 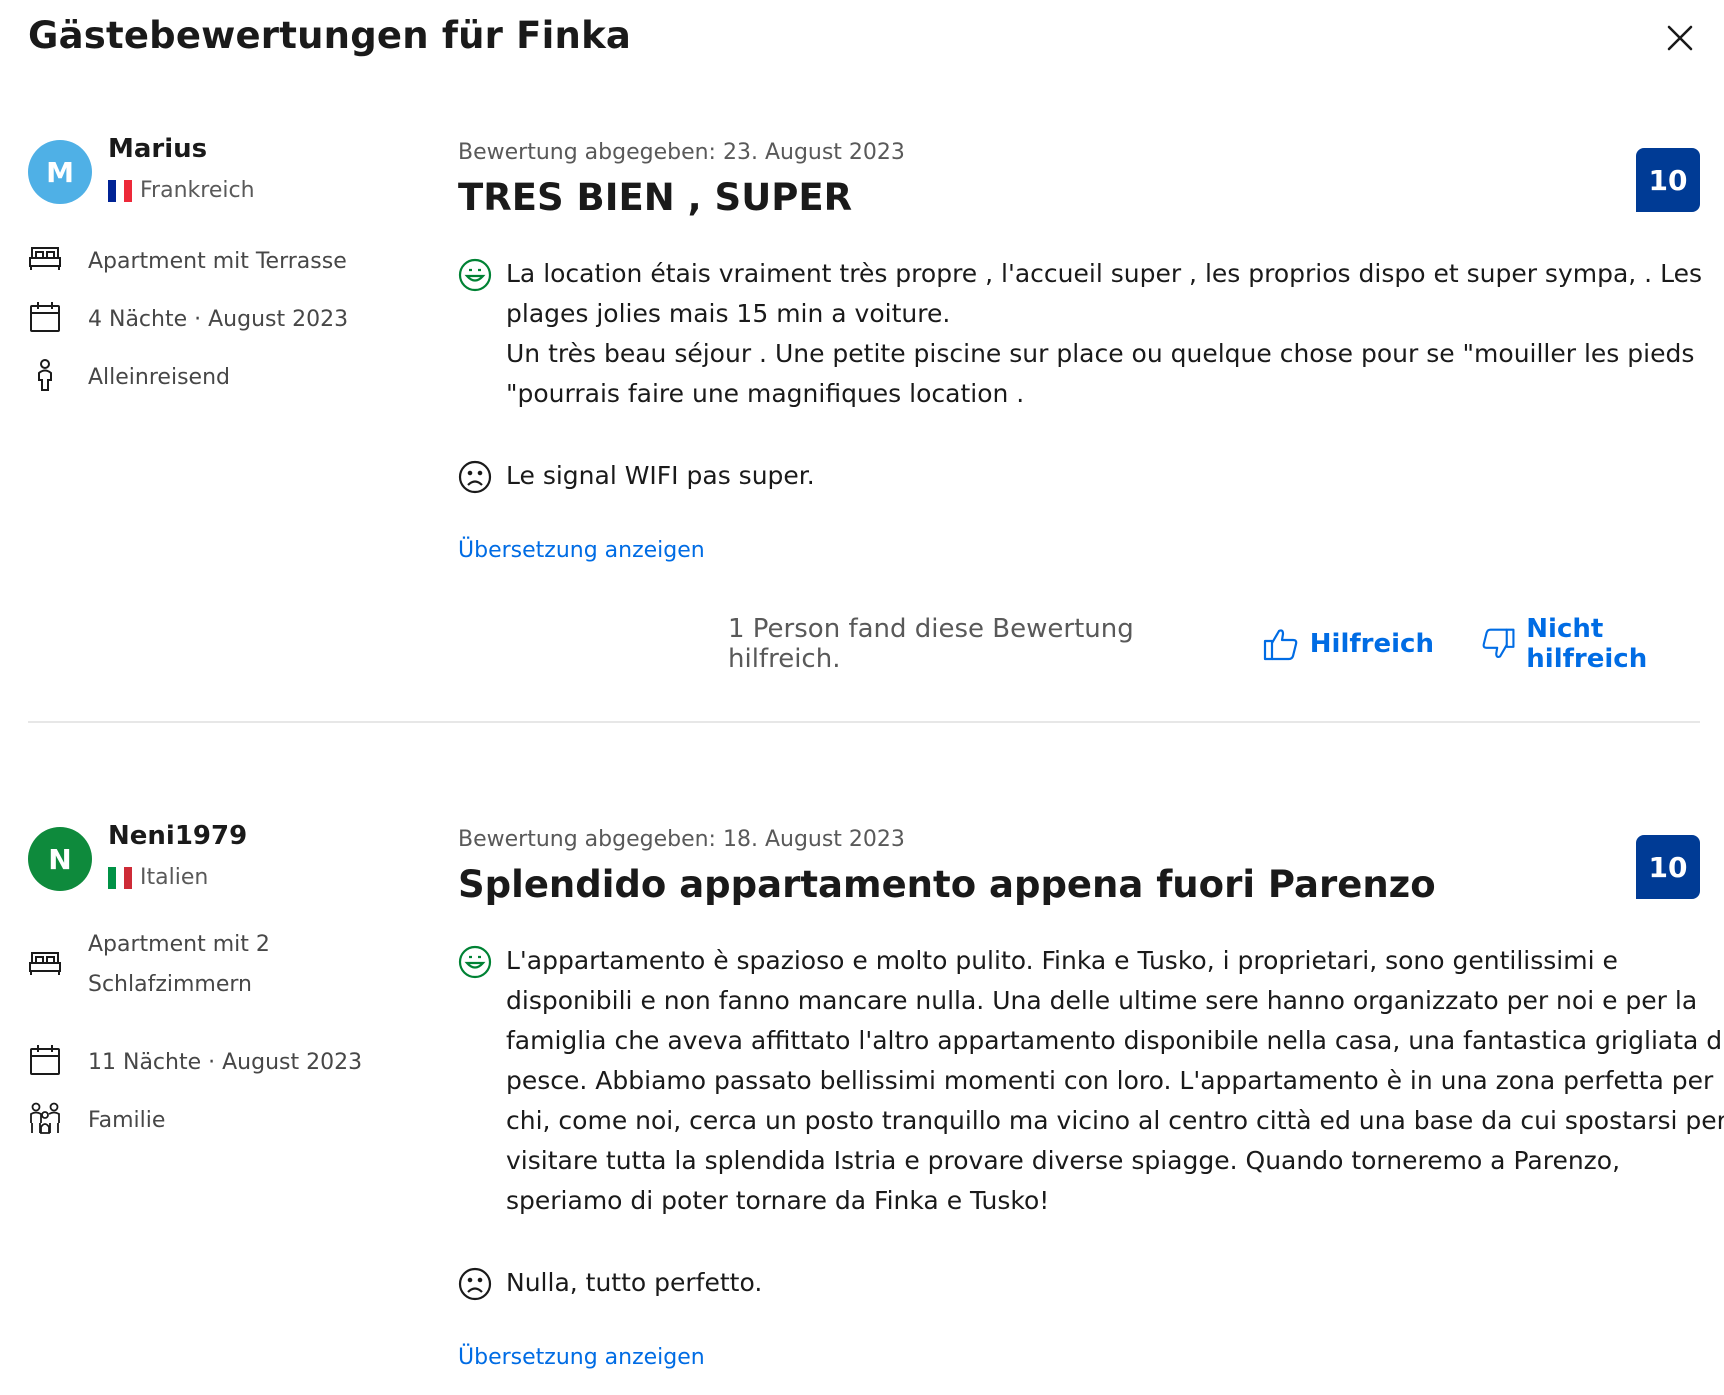 I want to click on thumbs-up-icon, so click(x=1280, y=645).